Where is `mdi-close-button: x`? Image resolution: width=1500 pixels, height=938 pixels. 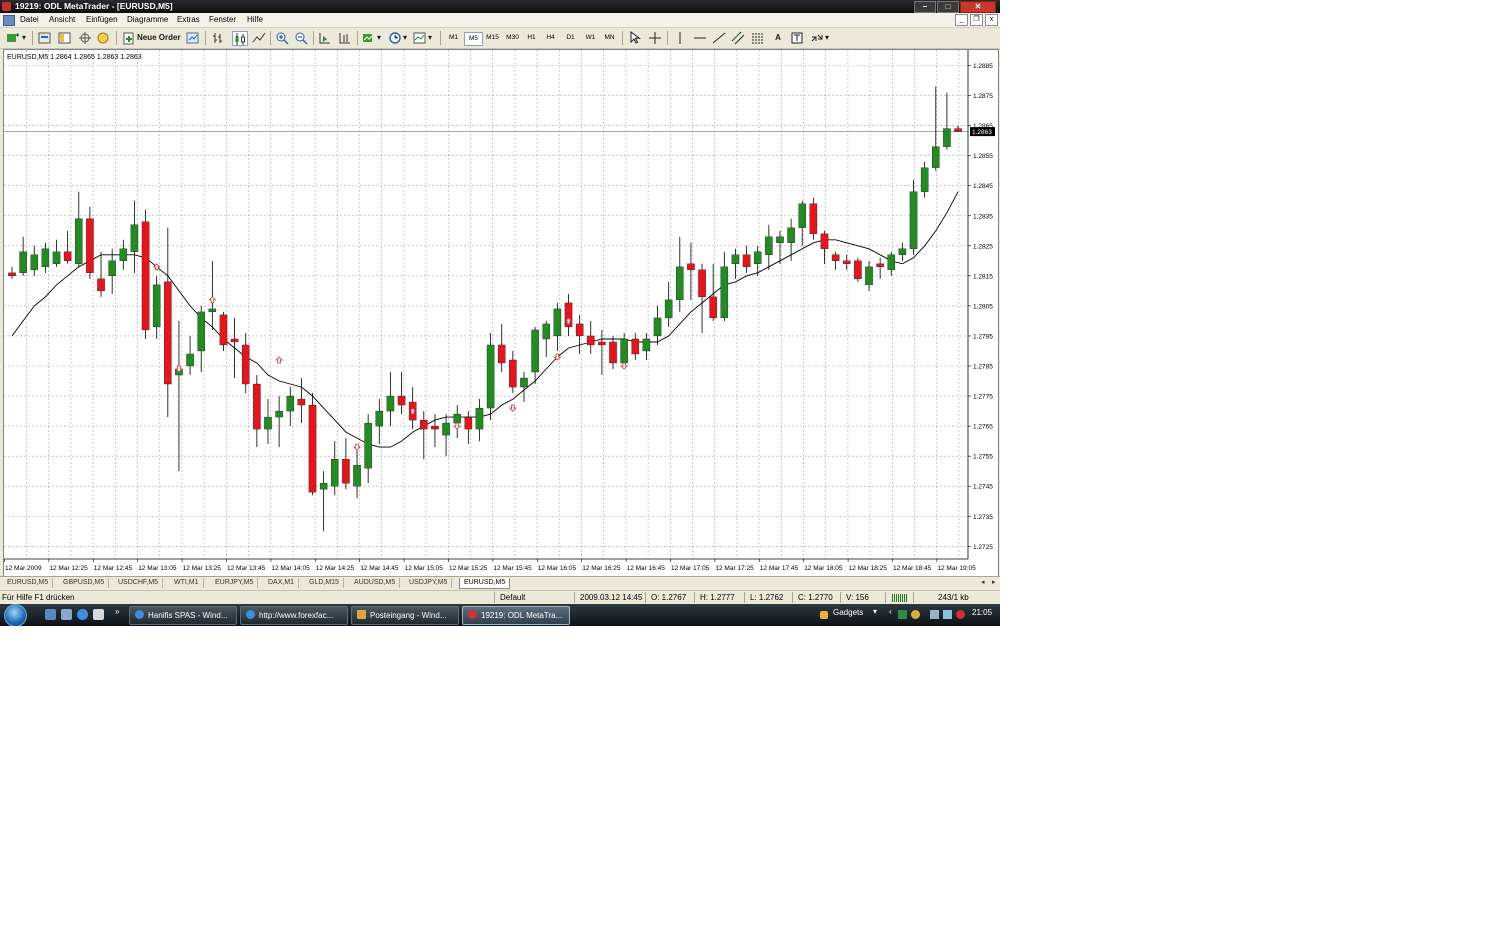
mdi-close-button: x is located at coordinates (991, 20).